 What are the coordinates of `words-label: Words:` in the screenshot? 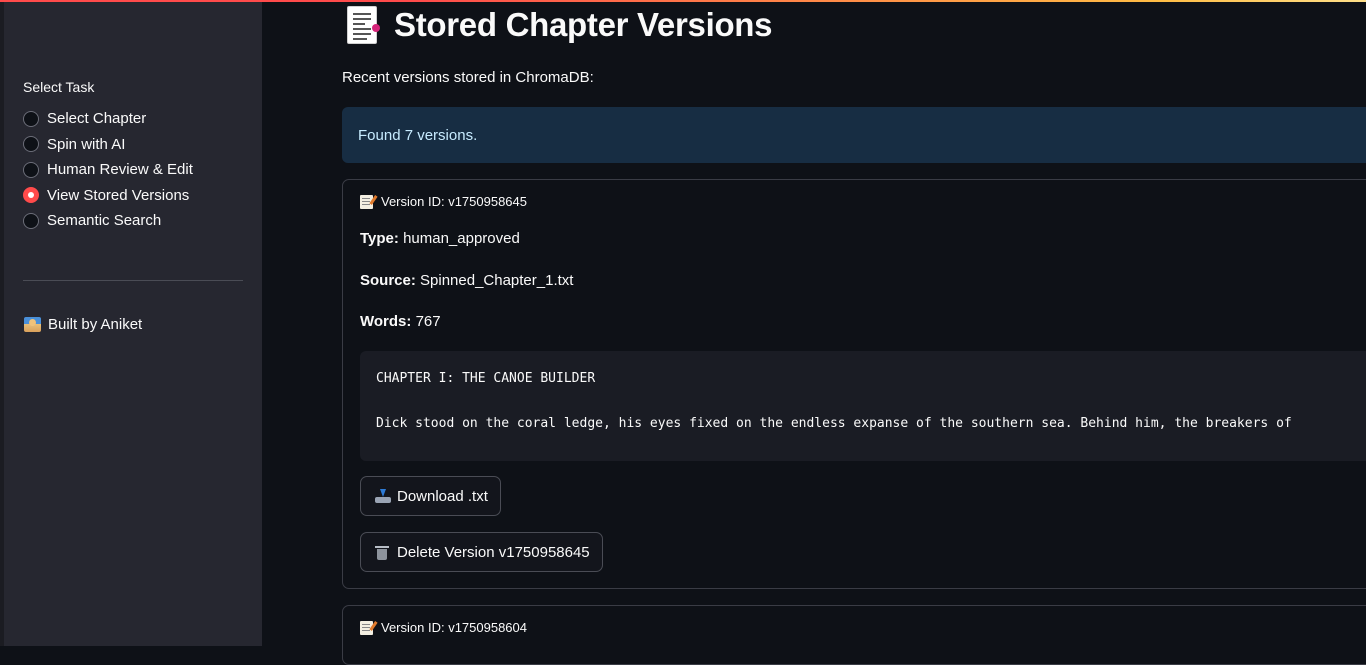 It's located at (388, 321).